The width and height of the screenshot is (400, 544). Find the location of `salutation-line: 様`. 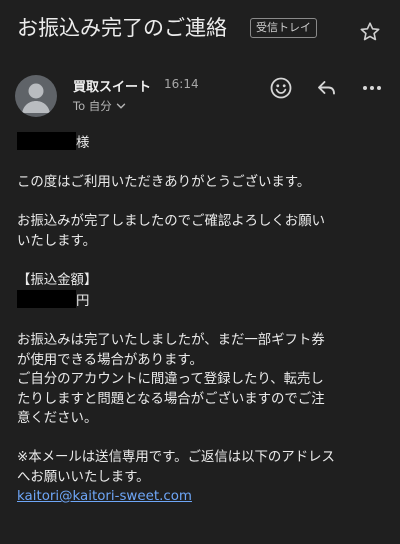

salutation-line: 様 is located at coordinates (203, 143).